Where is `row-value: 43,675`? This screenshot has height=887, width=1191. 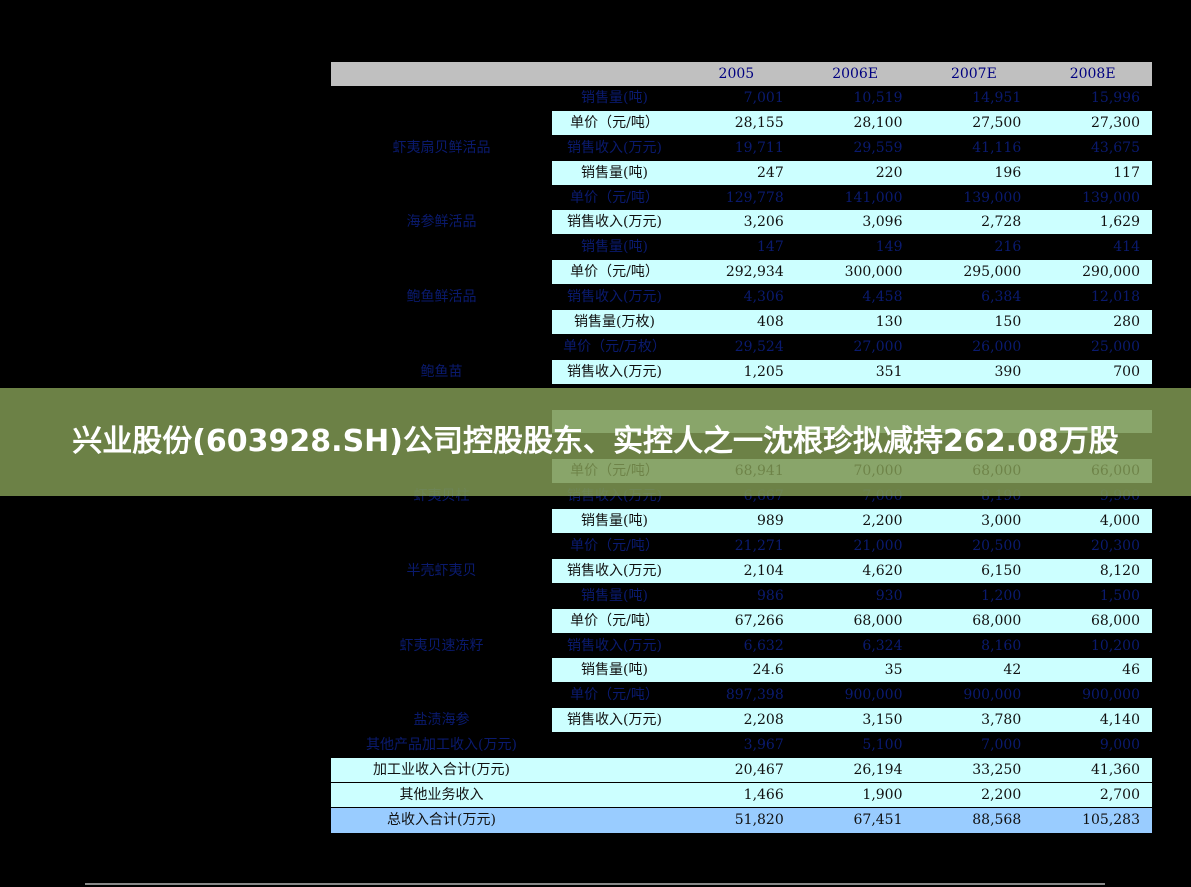
row-value: 43,675 is located at coordinates (1115, 147).